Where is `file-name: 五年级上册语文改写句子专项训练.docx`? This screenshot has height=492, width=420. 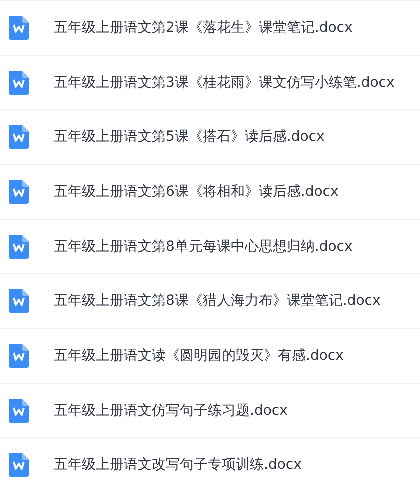 file-name: 五年级上册语文改写句子专项训练.docx is located at coordinates (178, 465).